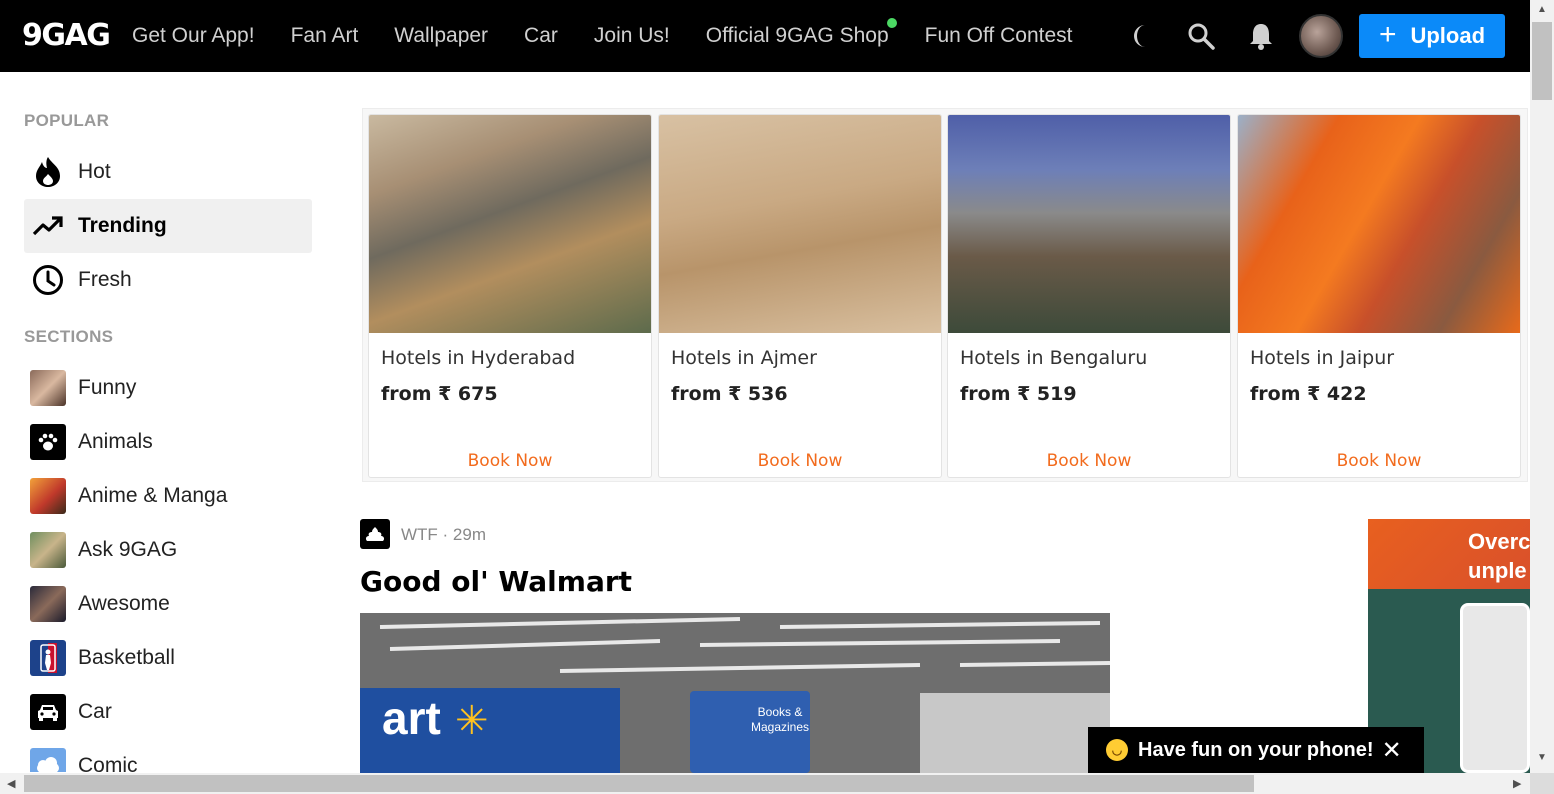  What do you see at coordinates (325, 36) in the screenshot?
I see `nav-fan-art: Fan Art` at bounding box center [325, 36].